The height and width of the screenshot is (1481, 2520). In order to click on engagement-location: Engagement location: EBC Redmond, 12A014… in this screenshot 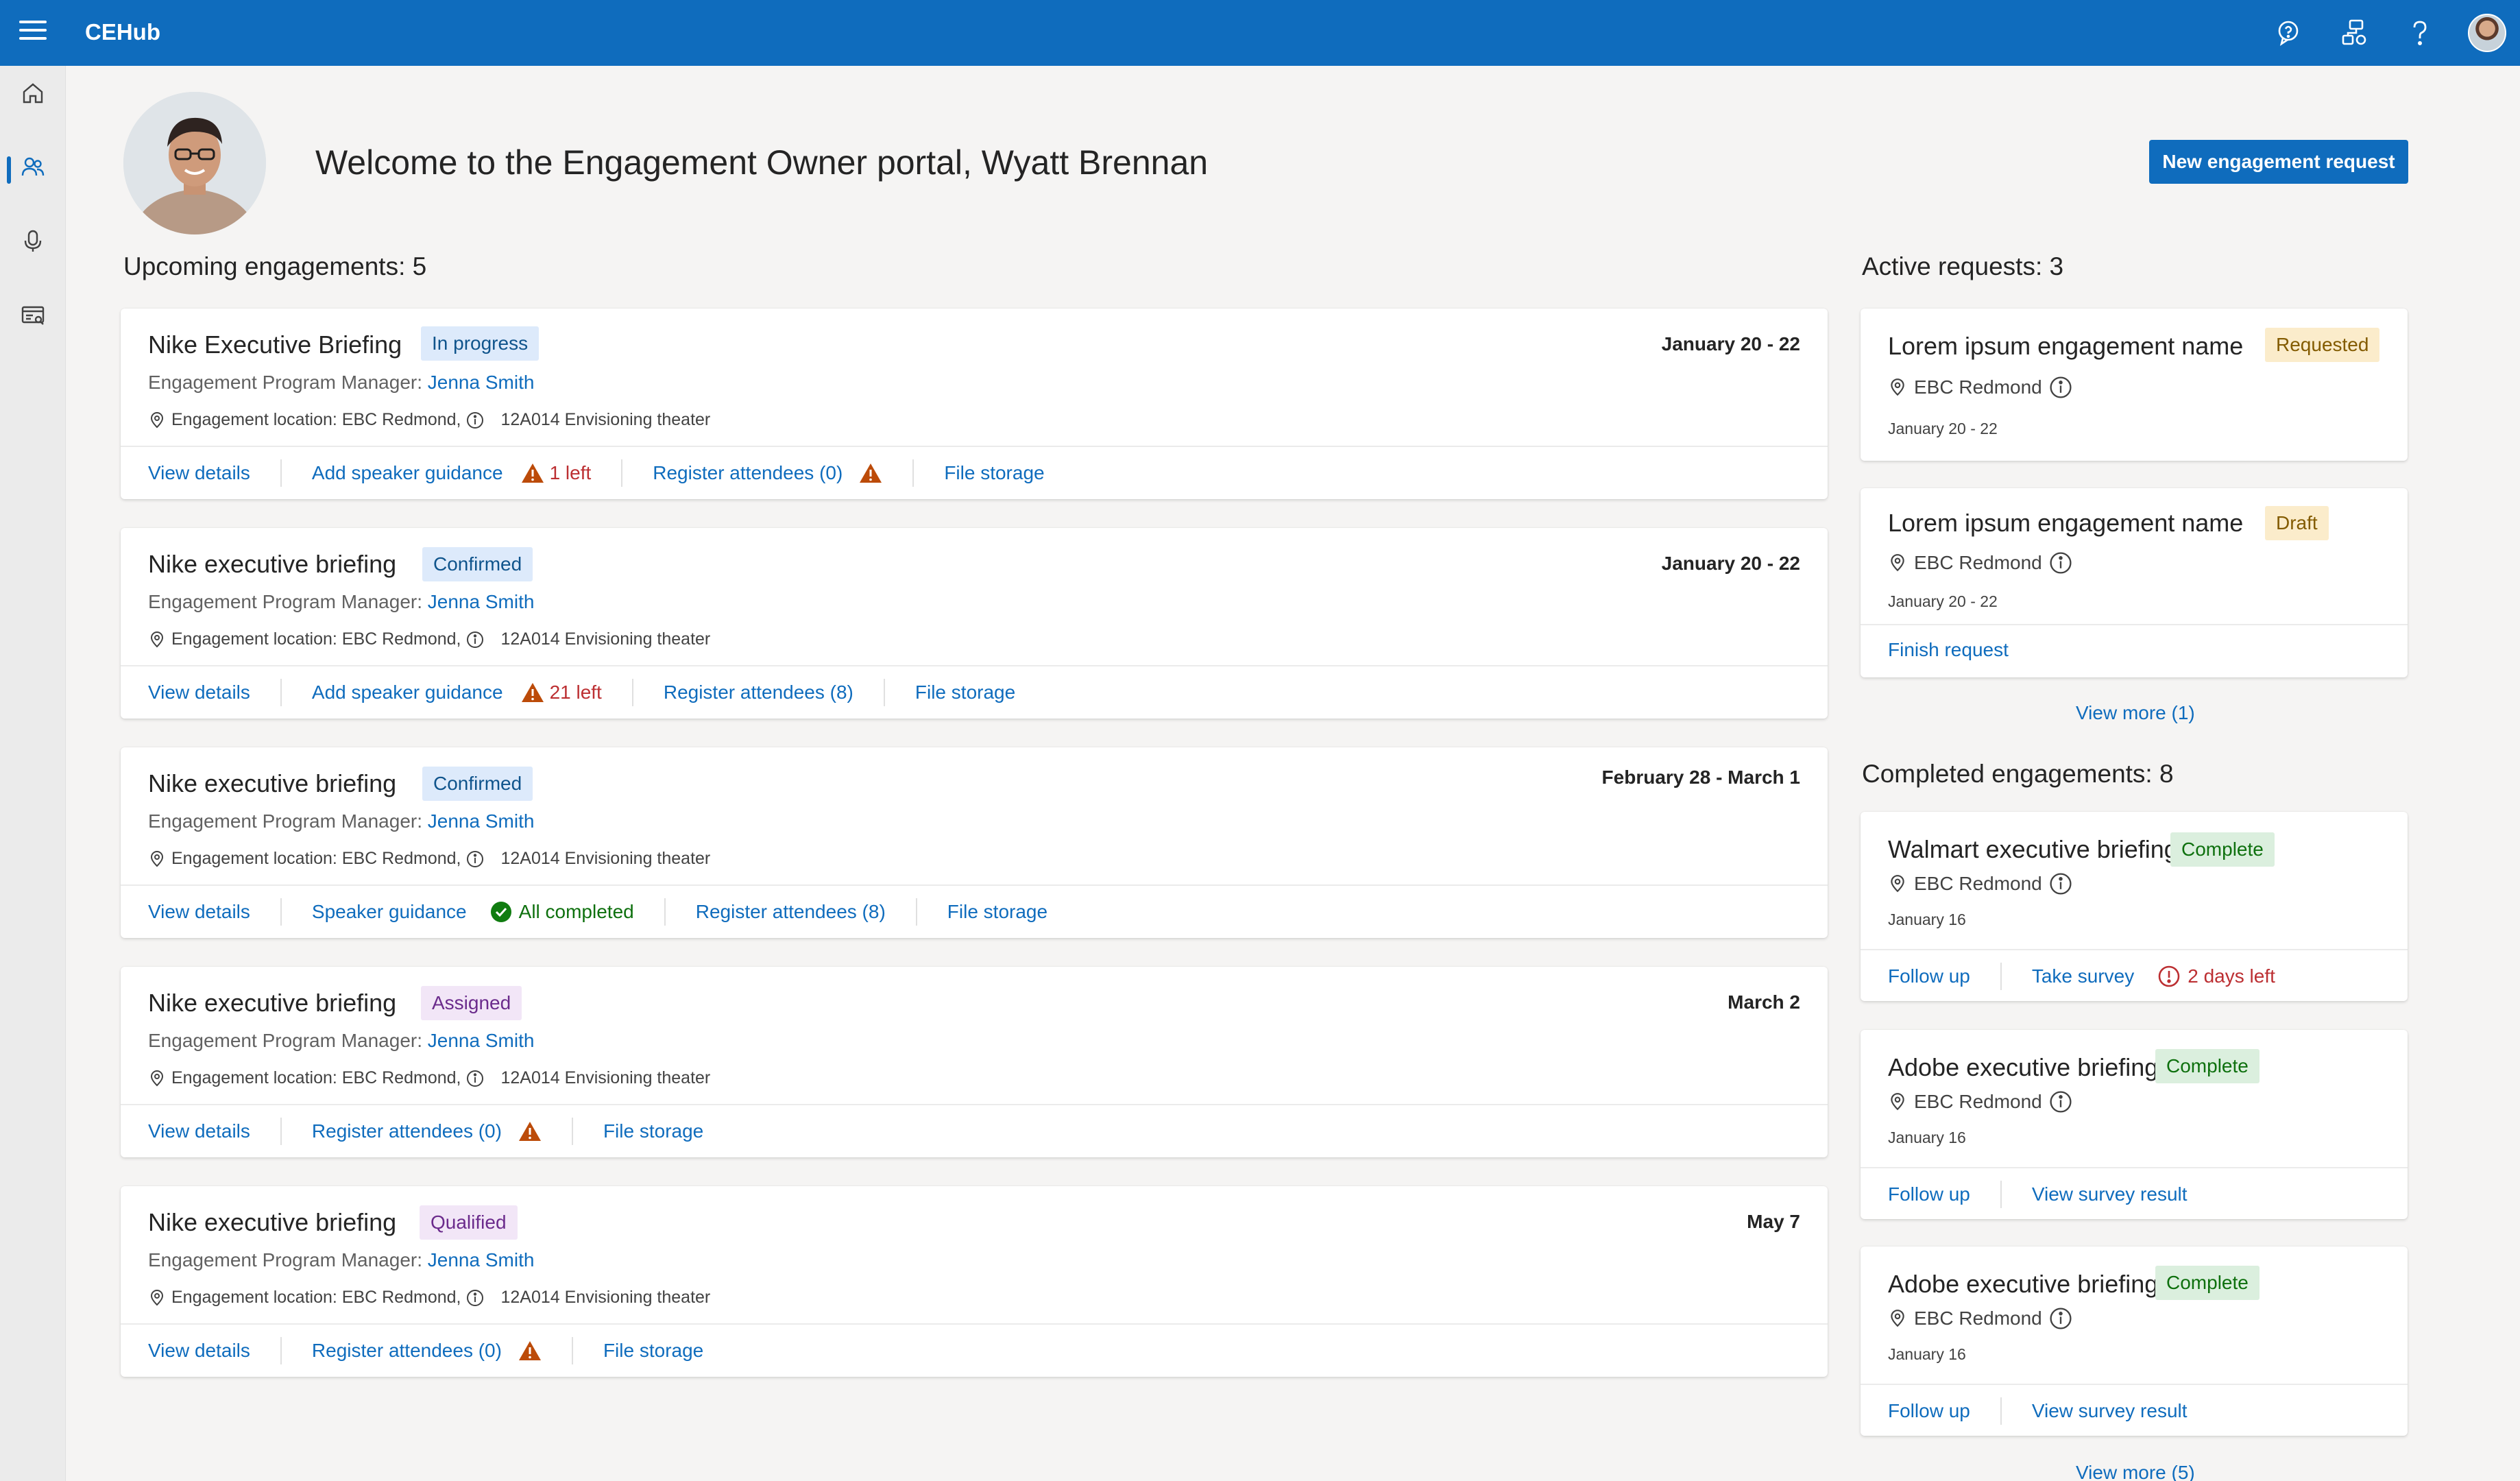, I will do `click(429, 859)`.